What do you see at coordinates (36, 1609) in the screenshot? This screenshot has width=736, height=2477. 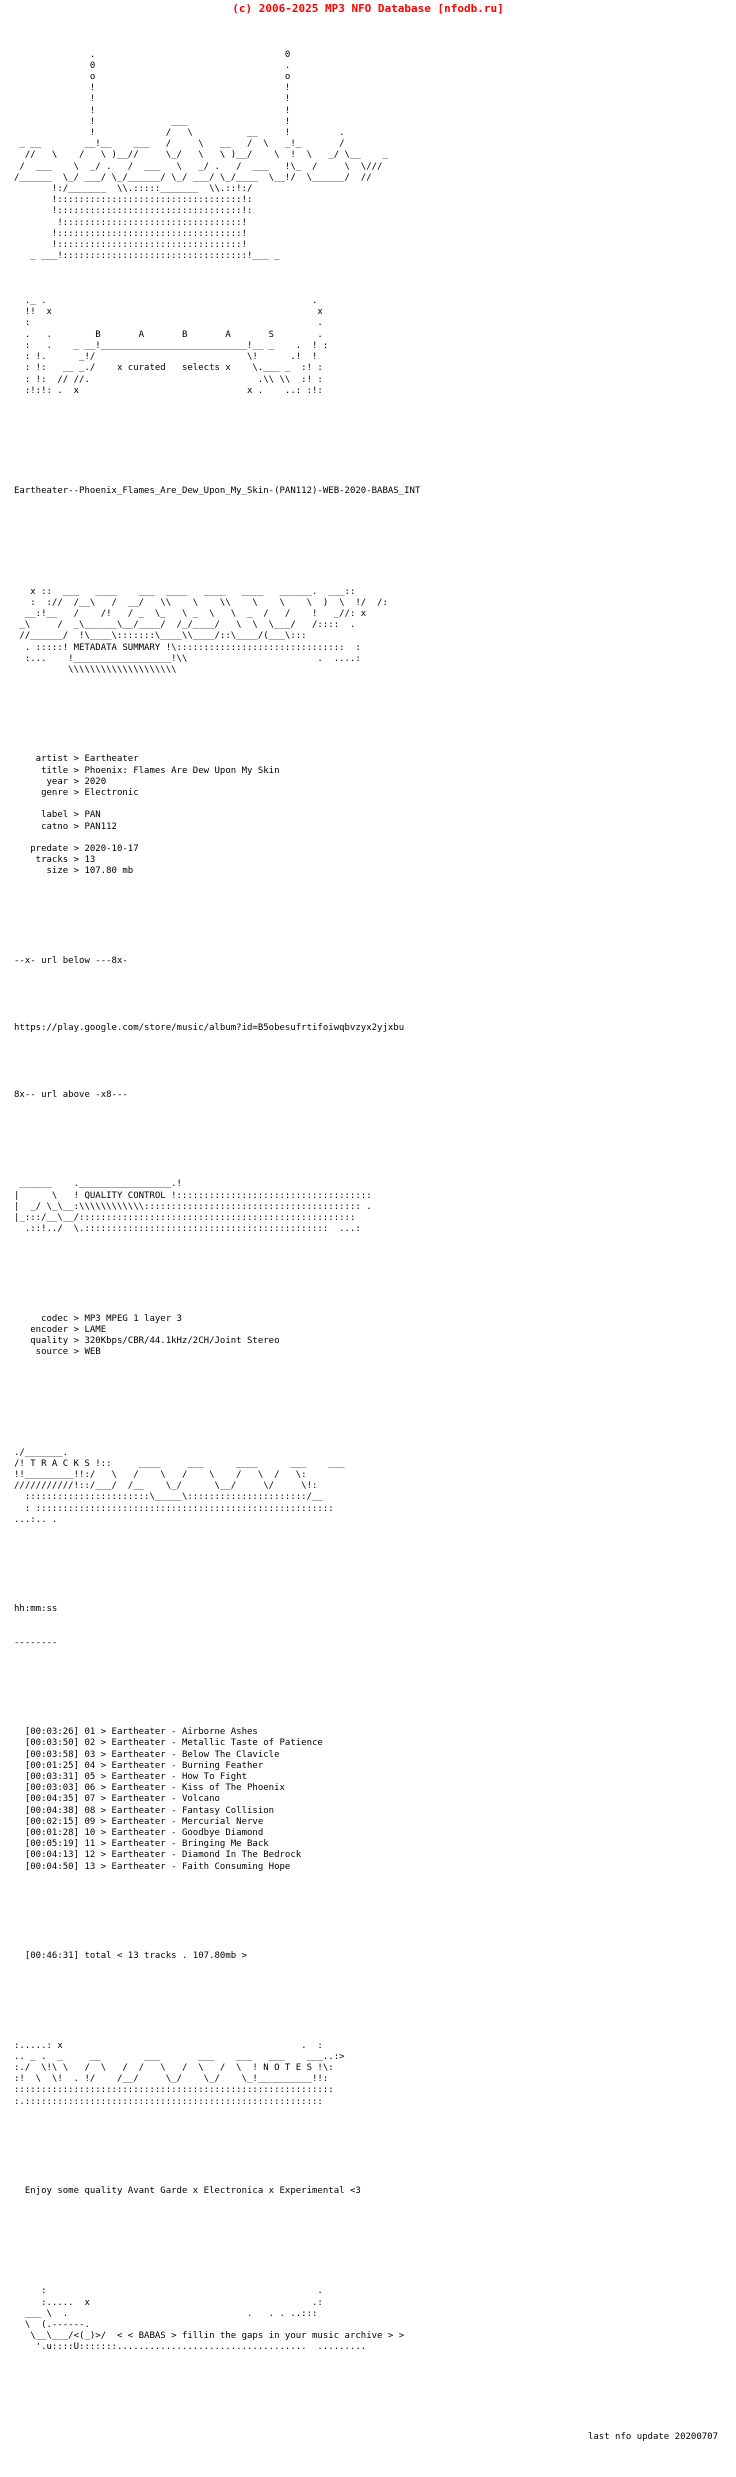 I see `tracks-time-header: hh:mm:ss` at bounding box center [36, 1609].